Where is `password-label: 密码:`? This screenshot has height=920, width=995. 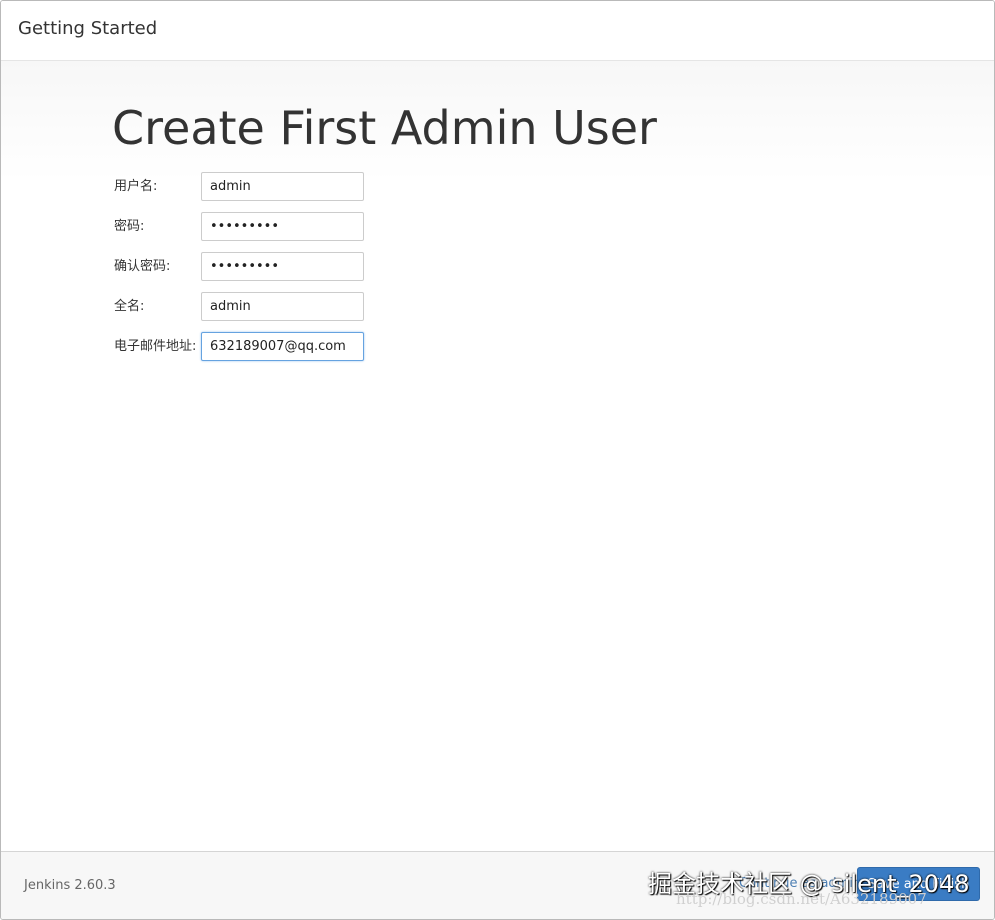 password-label: 密码: is located at coordinates (129, 226).